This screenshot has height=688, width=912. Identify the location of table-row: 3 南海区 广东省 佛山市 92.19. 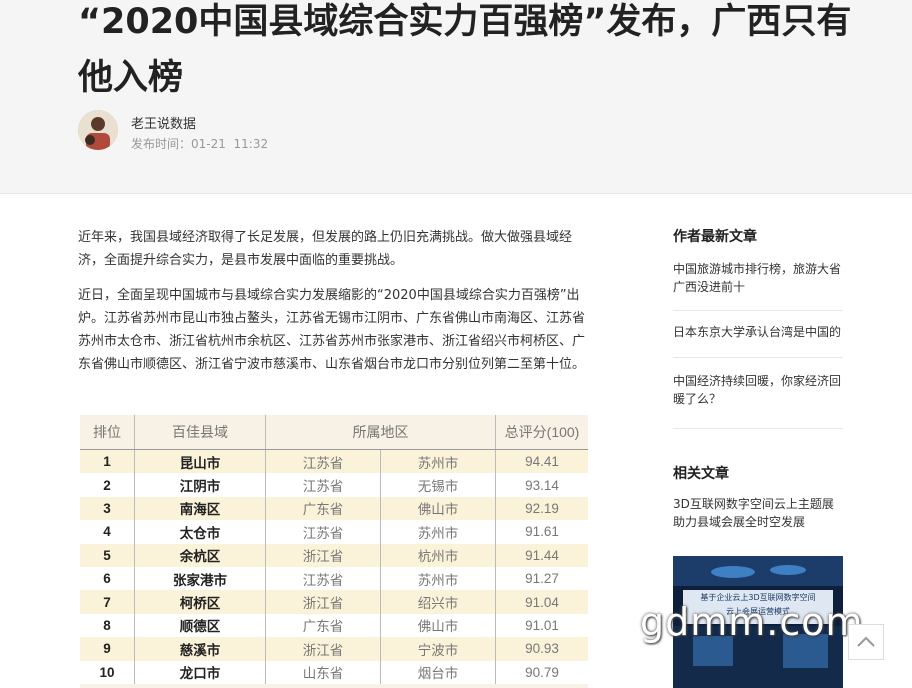
(334, 508).